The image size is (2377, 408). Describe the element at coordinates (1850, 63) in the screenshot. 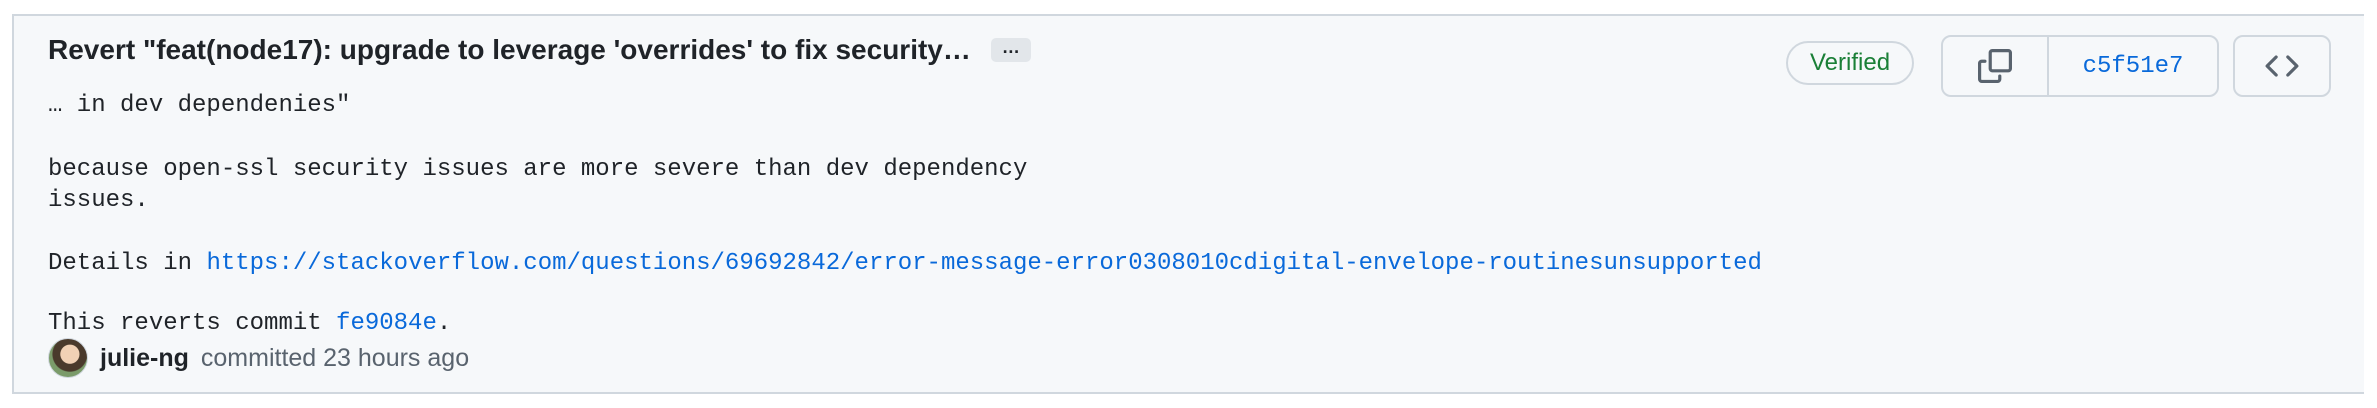

I see `verified-badge: Verified` at that location.